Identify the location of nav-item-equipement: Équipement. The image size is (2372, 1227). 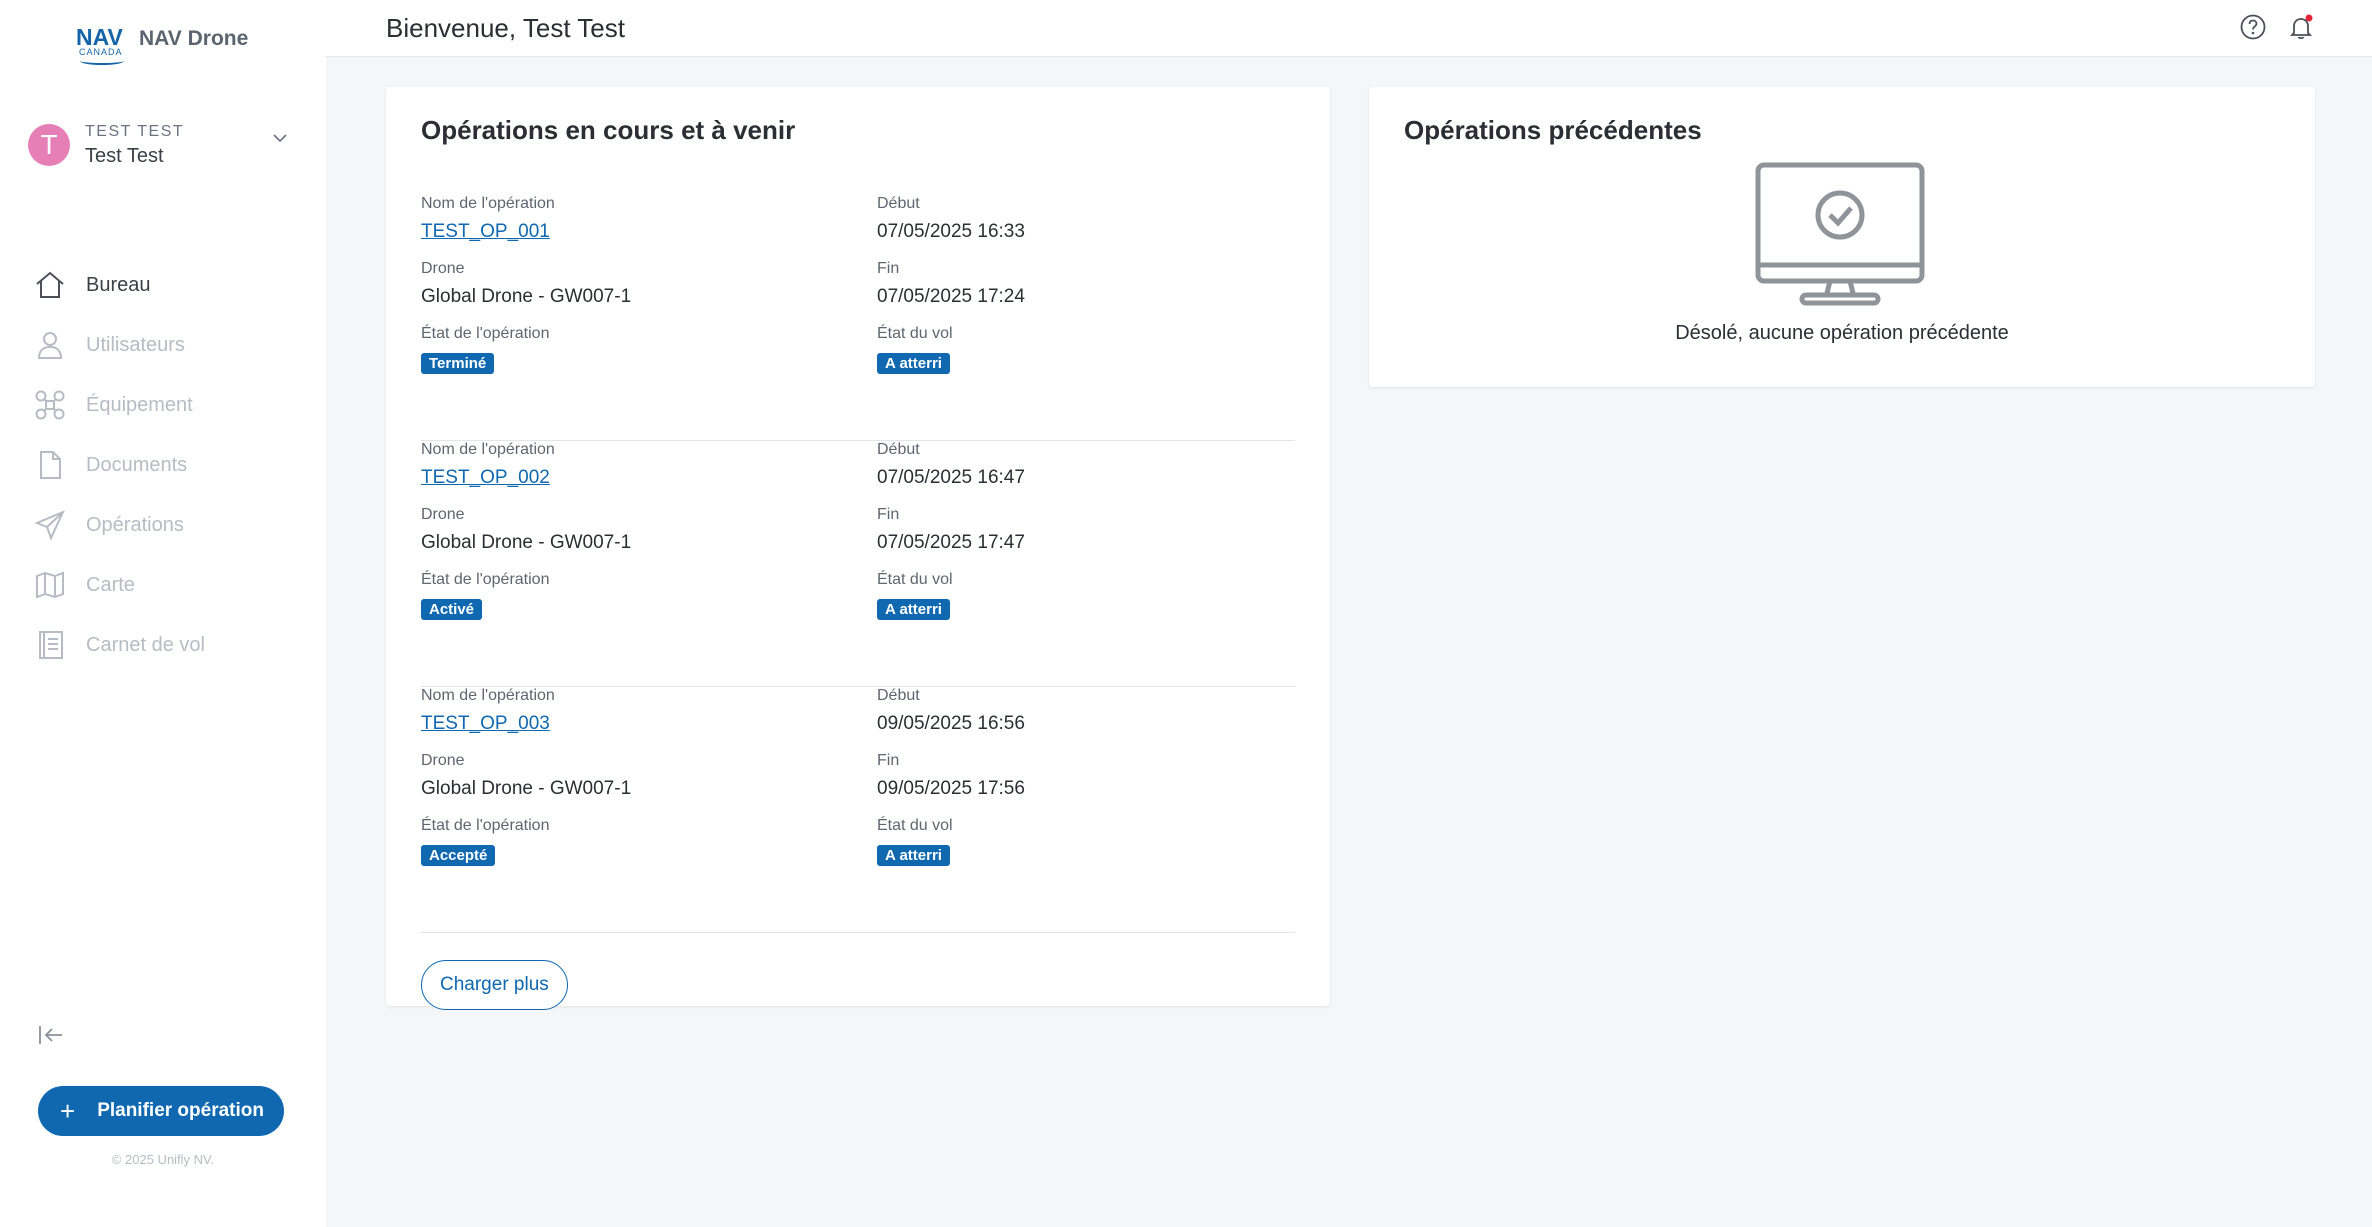
(119, 405).